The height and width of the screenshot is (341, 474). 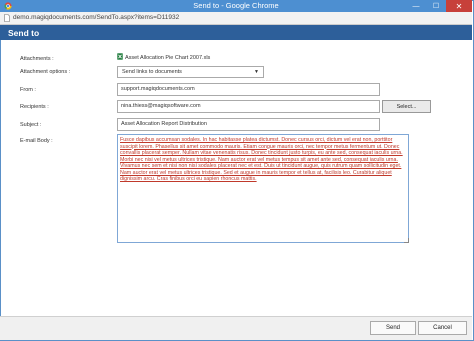 I want to click on from-value: support.magiqdocuments.com, so click(x=158, y=89).